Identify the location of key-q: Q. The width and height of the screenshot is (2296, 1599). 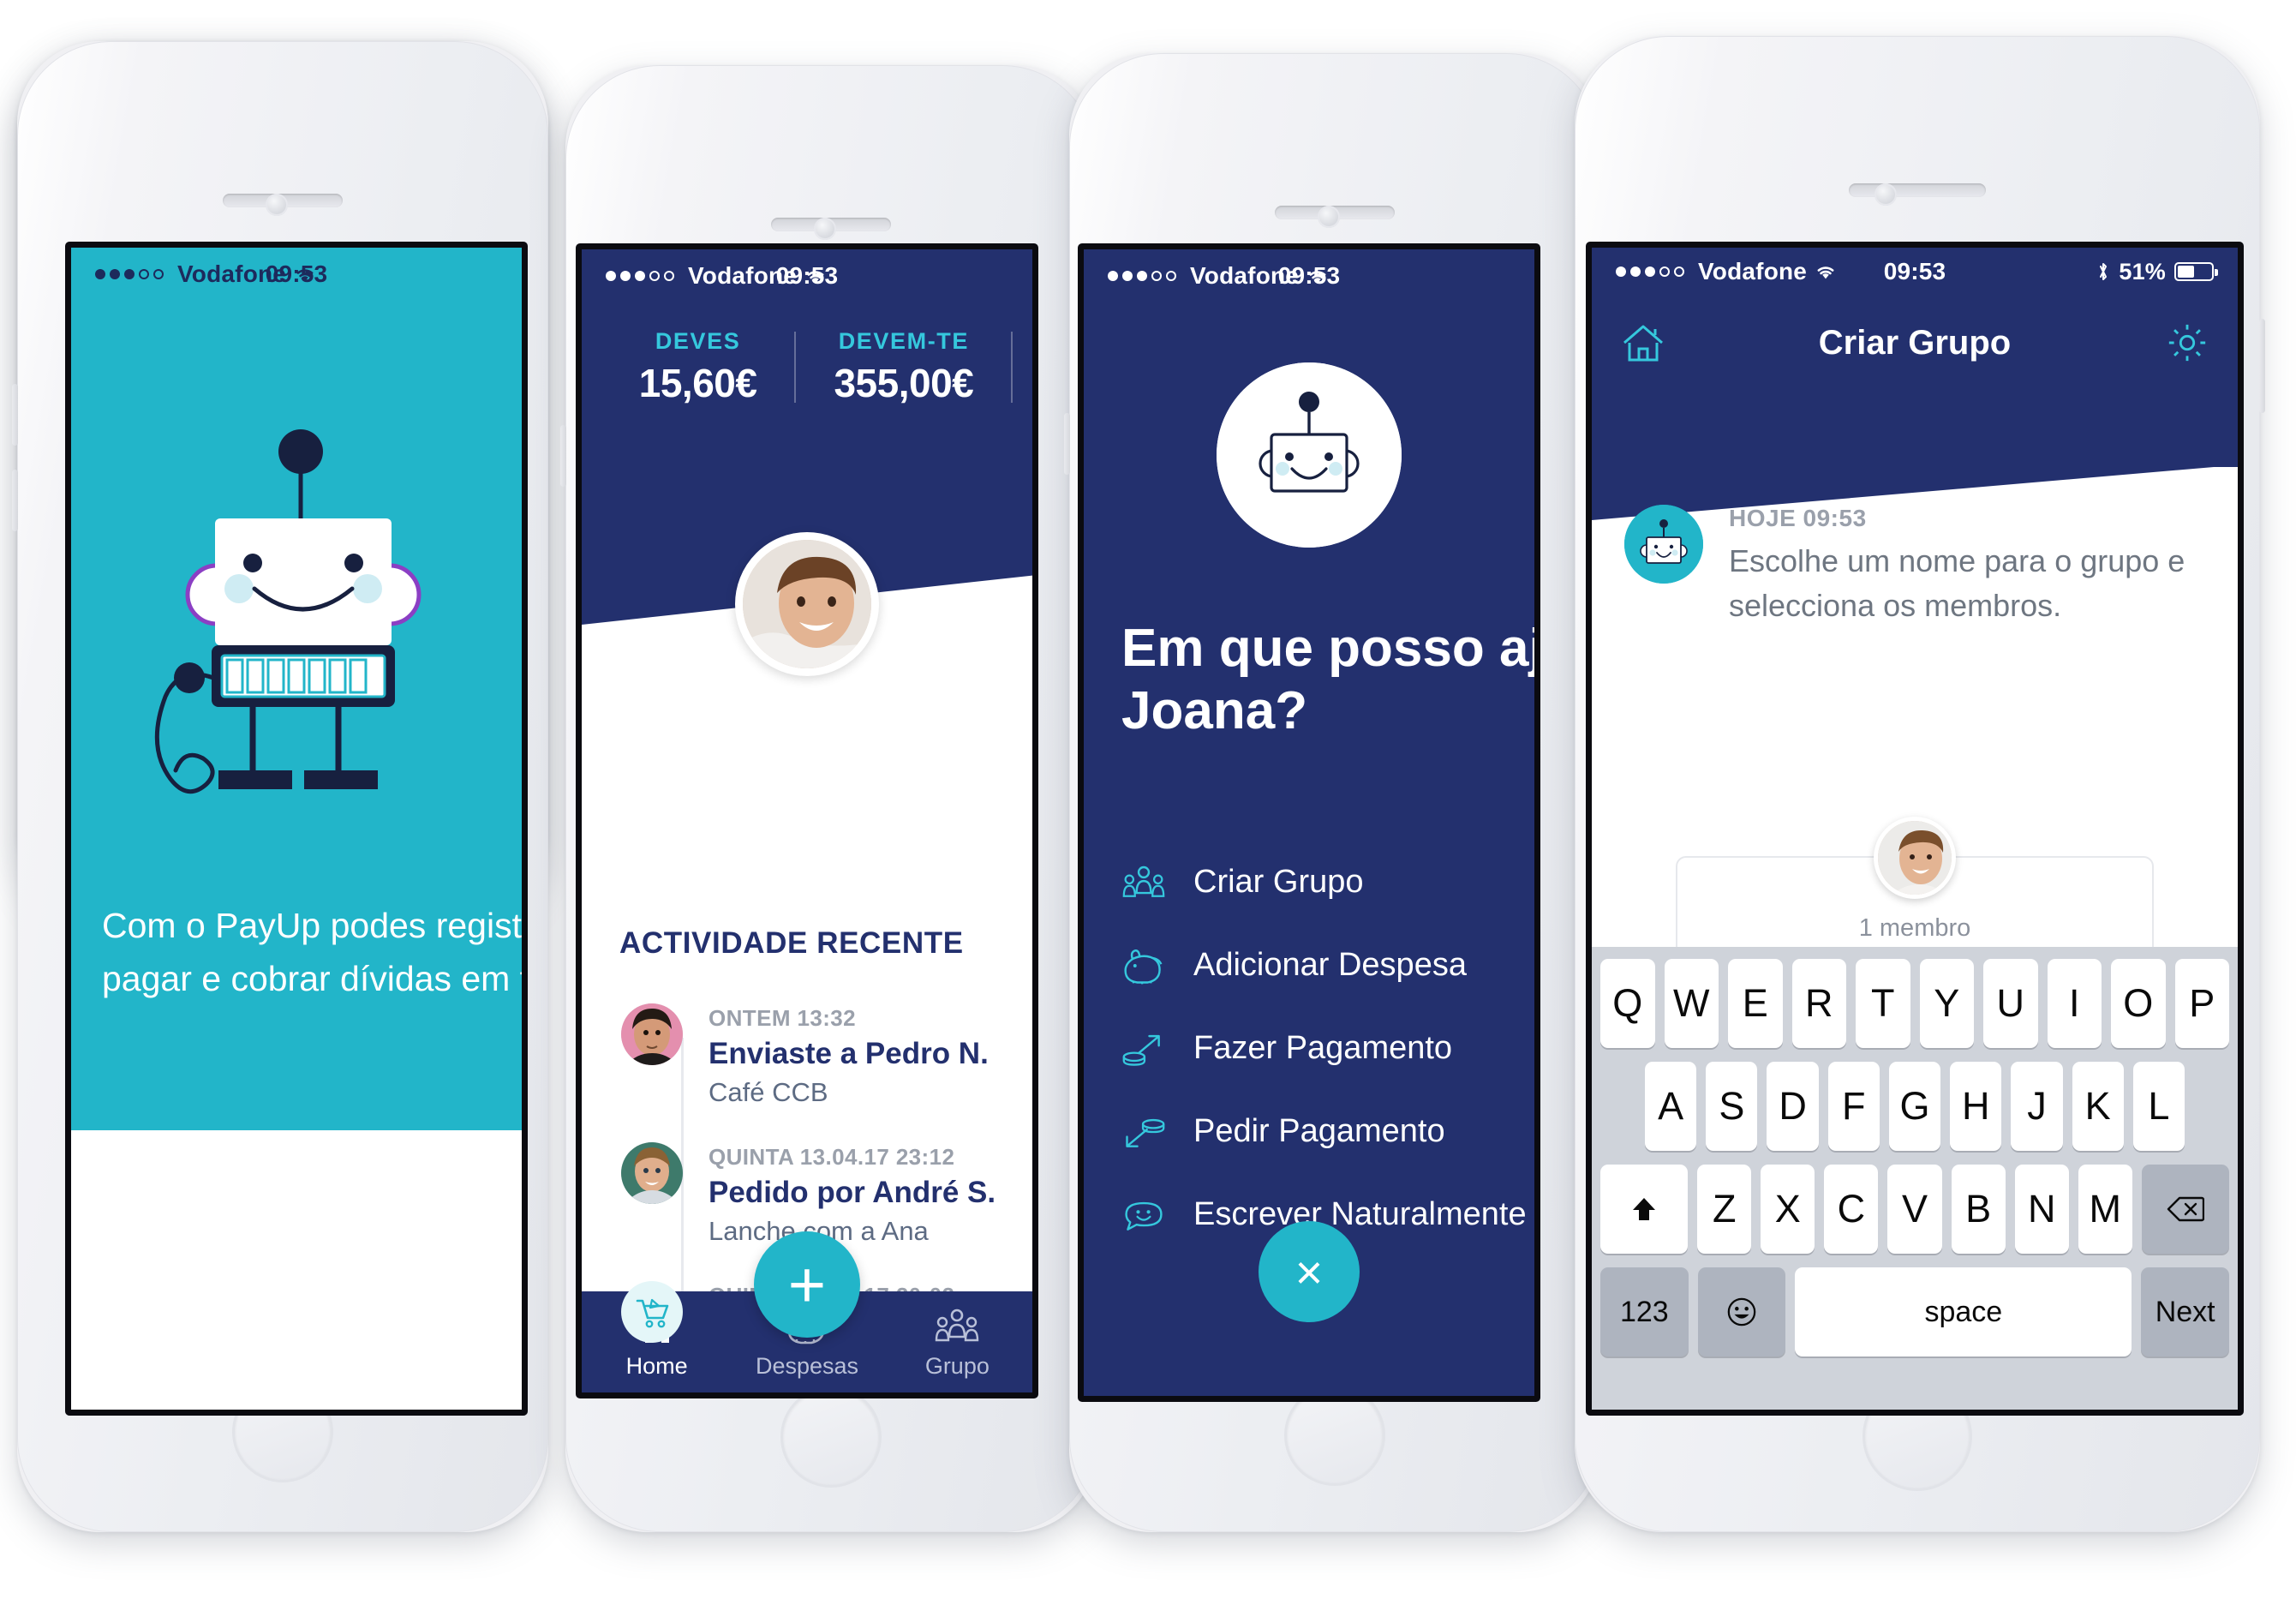
(1627, 1003).